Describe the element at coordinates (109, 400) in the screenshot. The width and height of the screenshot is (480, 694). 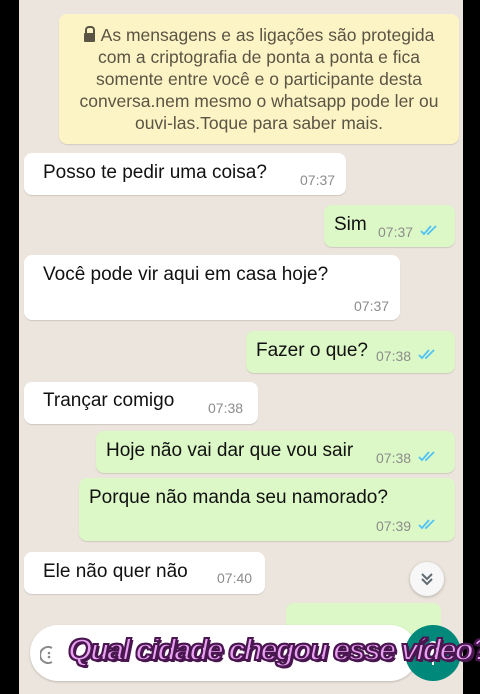
I see `message-text: Trançar comigo` at that location.